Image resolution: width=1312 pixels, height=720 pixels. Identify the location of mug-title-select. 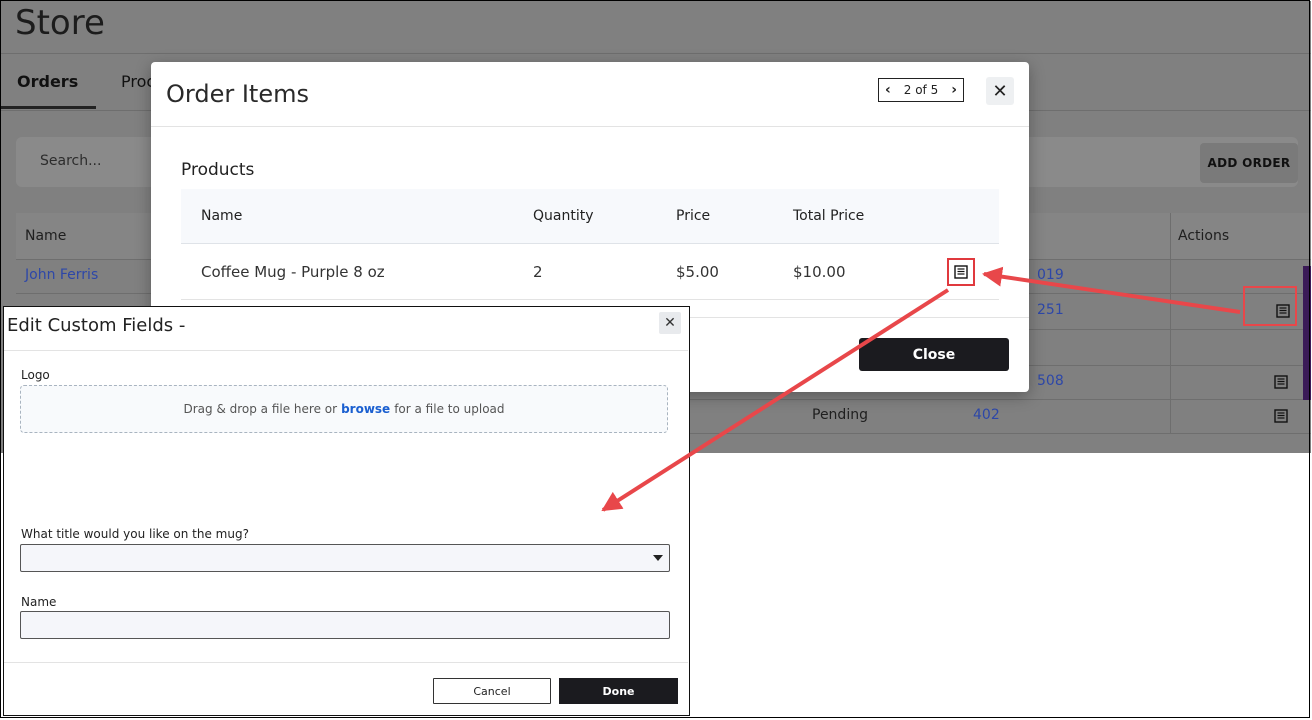
(345, 558).